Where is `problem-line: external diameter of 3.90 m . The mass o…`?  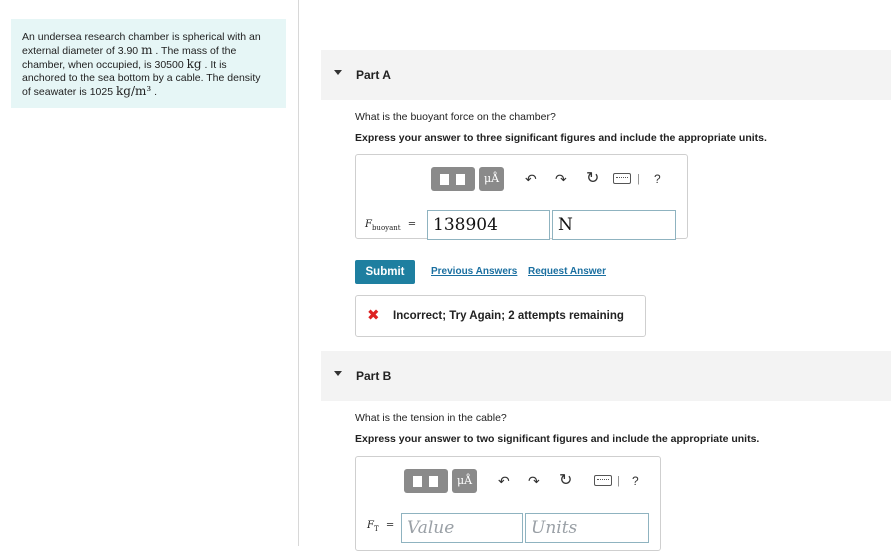
problem-line: external diameter of 3.90 m . The mass o… is located at coordinates (149, 51).